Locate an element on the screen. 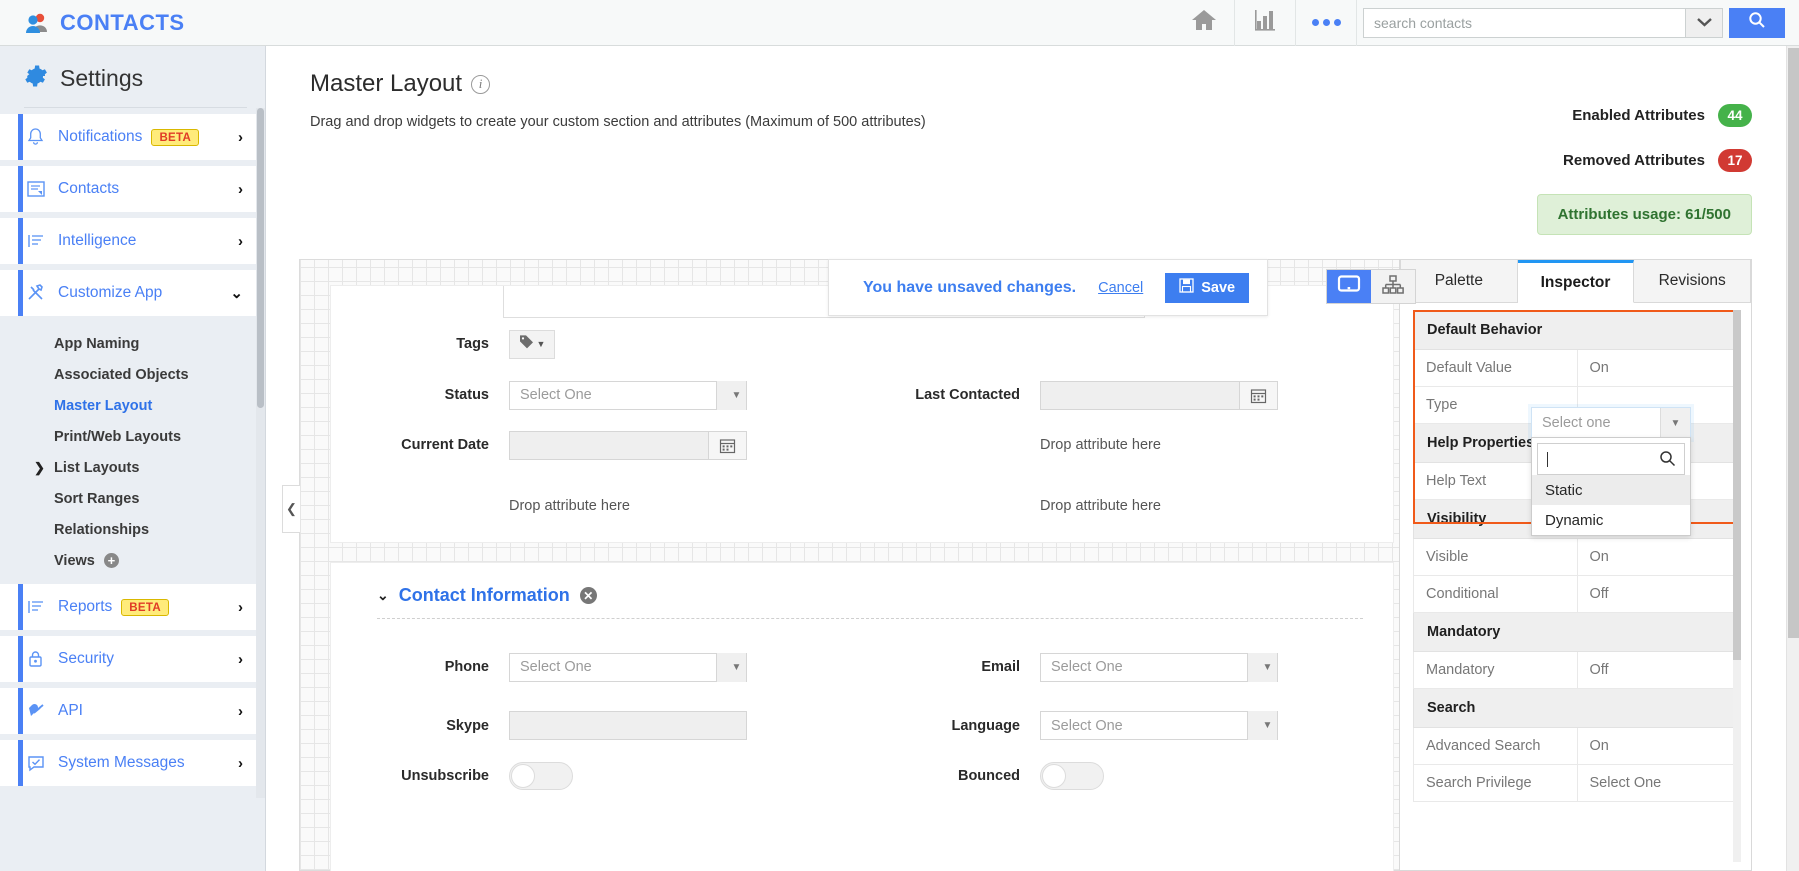 The width and height of the screenshot is (1799, 871). dropdown-search-field is located at coordinates (1611, 459).